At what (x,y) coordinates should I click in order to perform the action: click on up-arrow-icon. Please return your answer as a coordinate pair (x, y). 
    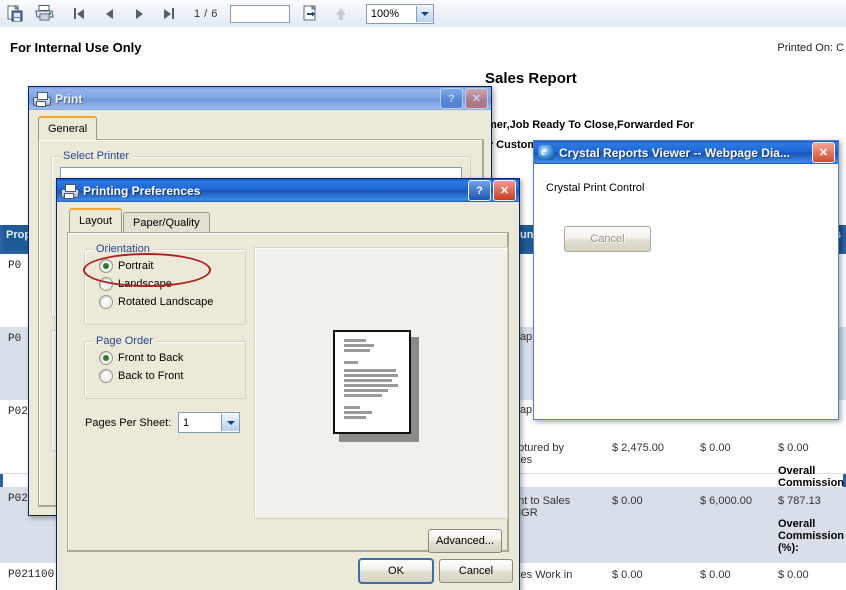
    Looking at the image, I should click on (341, 14).